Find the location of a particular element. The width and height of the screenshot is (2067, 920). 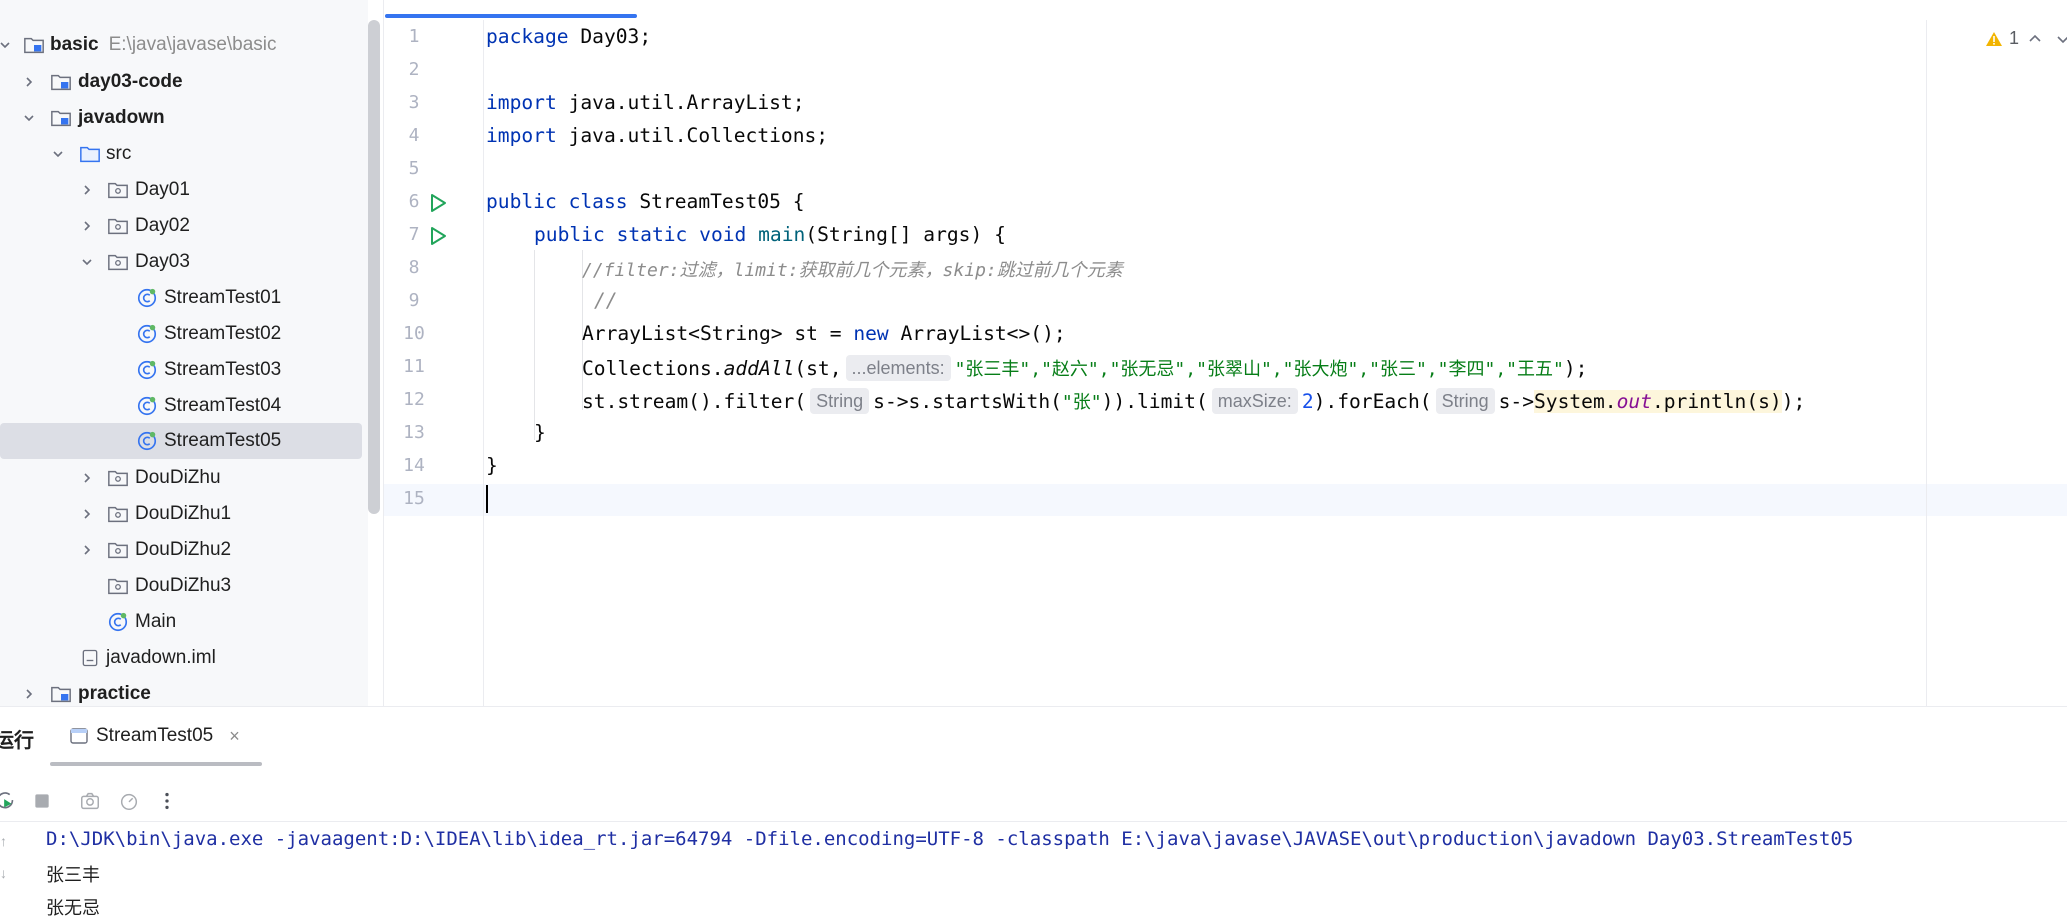

tree-item-src: src is located at coordinates (182, 154).